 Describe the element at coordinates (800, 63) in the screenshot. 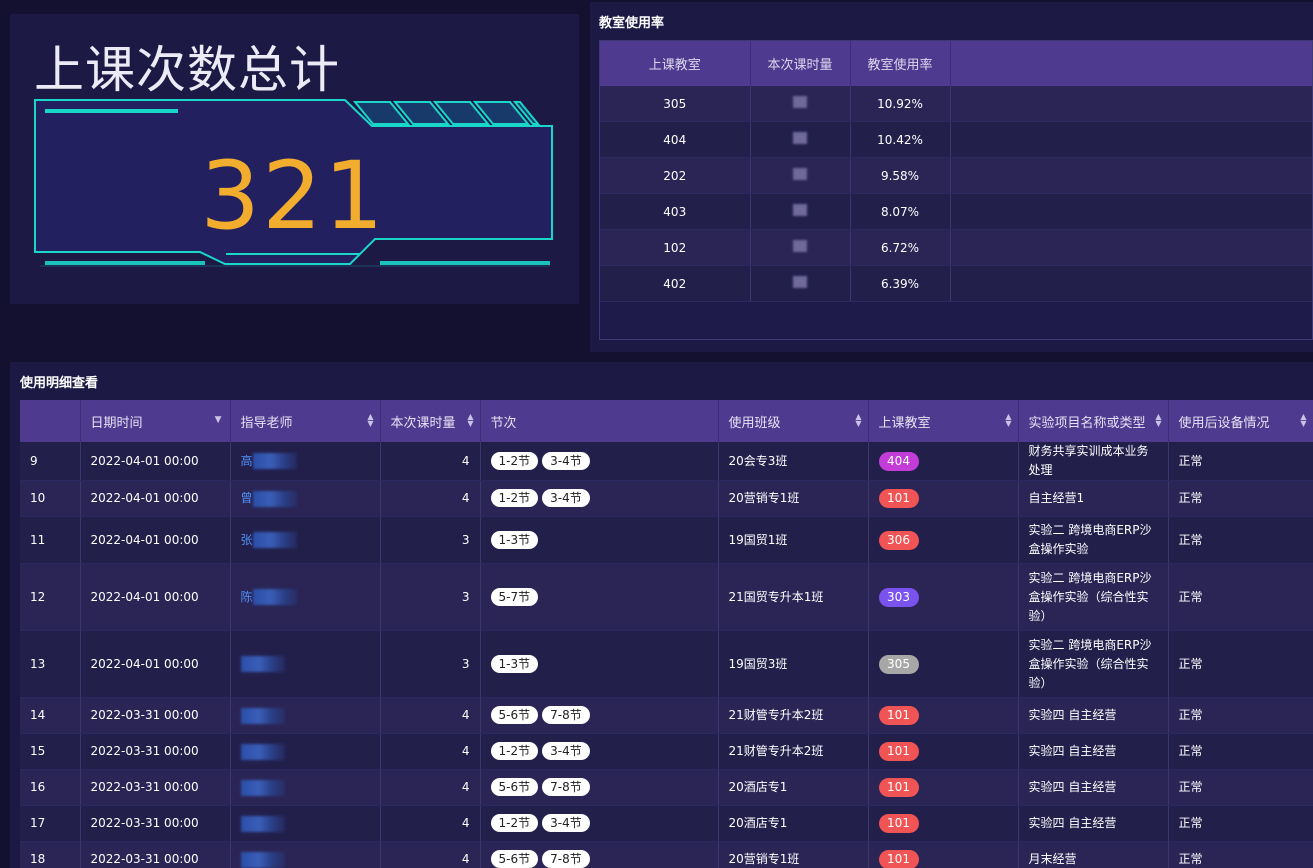

I see `col-header-hours: 本次课时量` at that location.